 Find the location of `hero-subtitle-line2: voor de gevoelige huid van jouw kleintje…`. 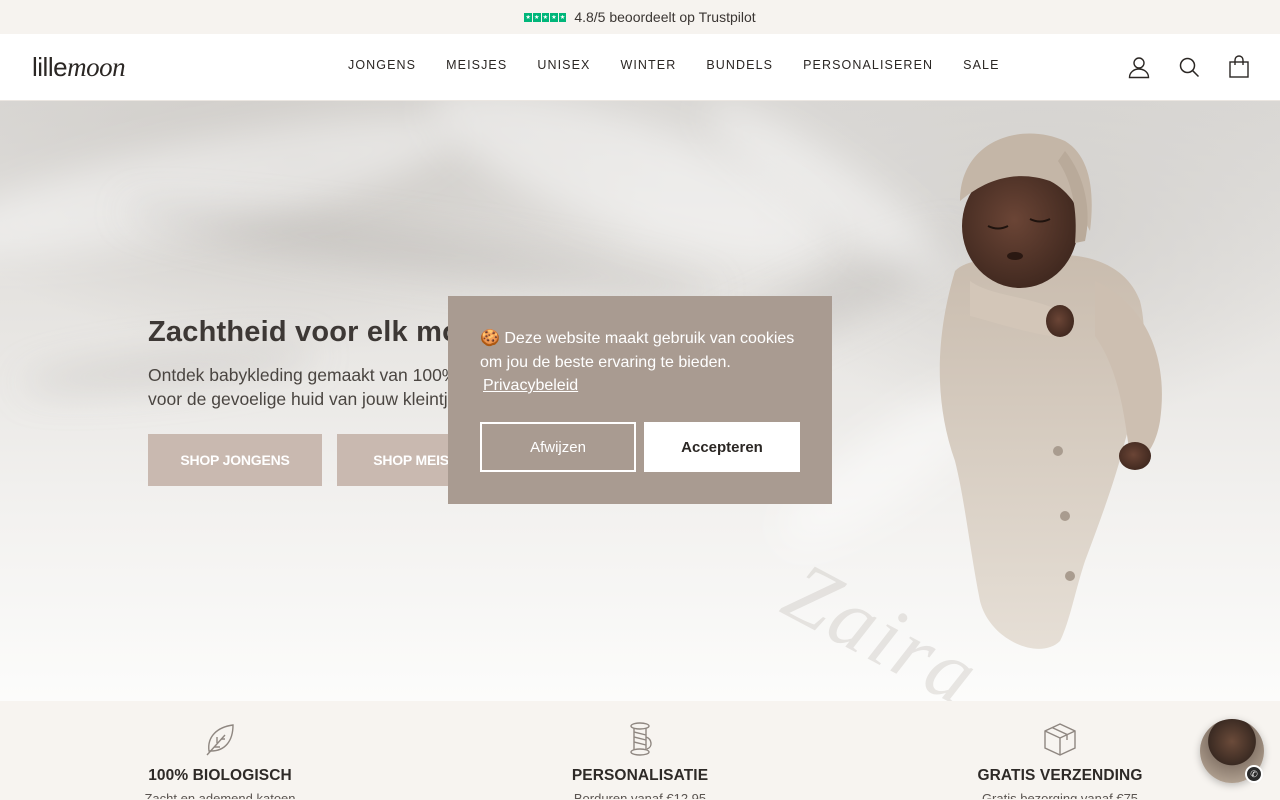

hero-subtitle-line2: voor de gevoelige huid van jouw kleintje… is located at coordinates (305, 399).